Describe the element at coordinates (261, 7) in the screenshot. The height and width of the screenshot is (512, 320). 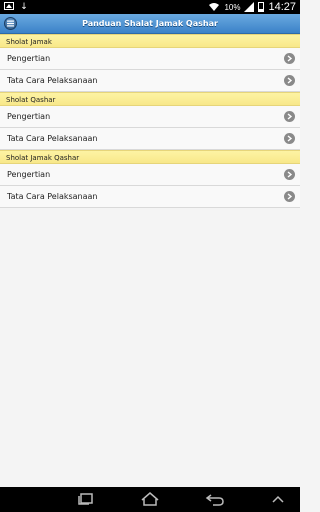
I see `battery-icon` at that location.